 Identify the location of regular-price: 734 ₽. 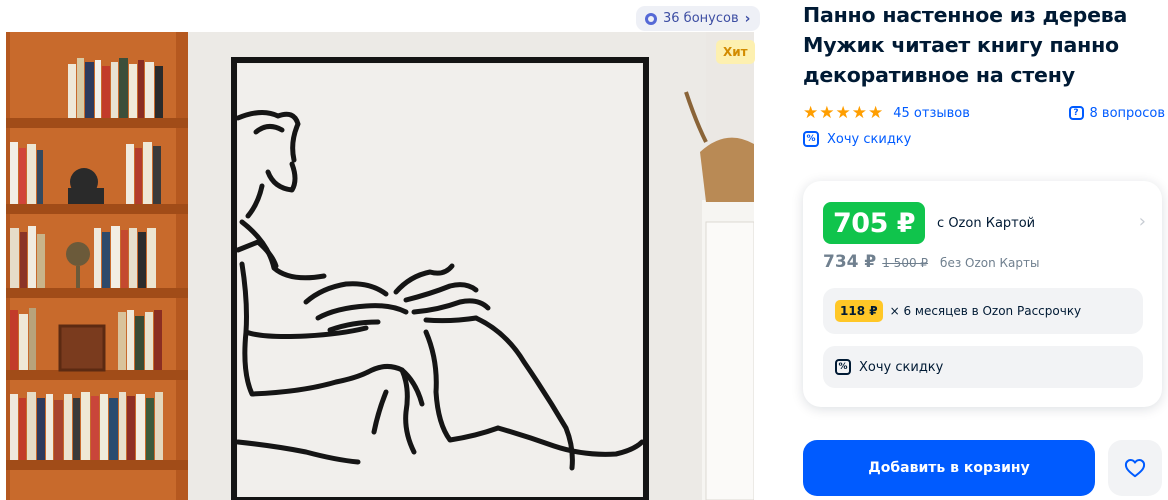
(850, 262).